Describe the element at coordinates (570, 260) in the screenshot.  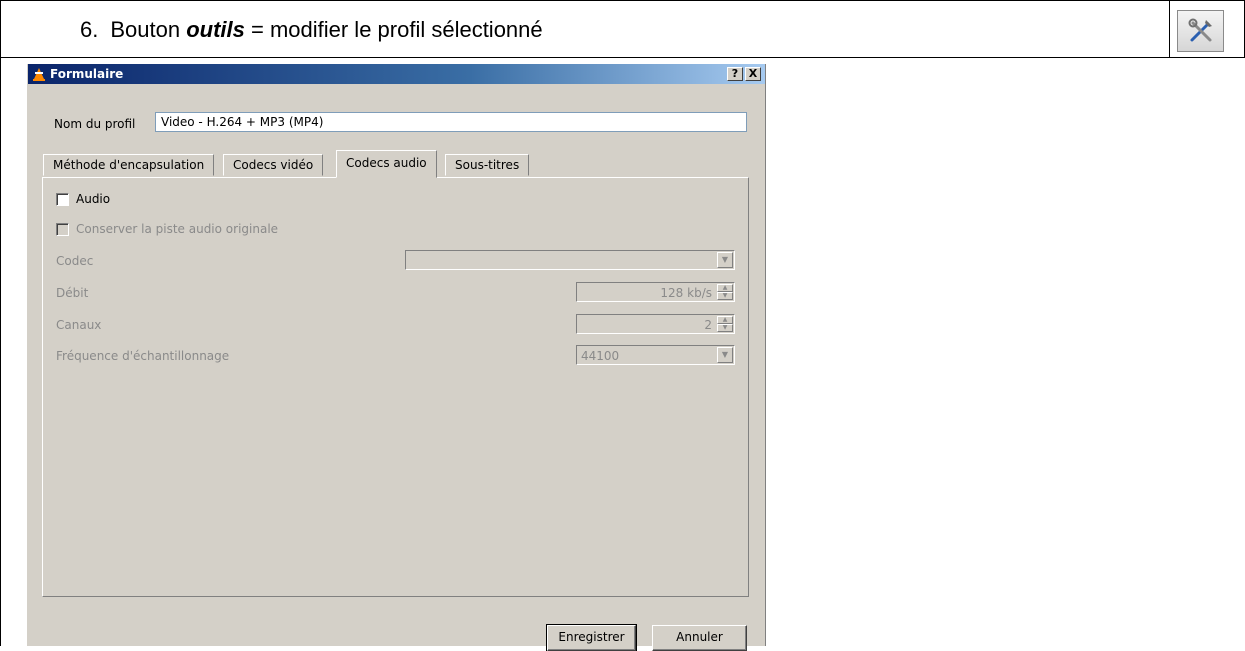
I see `codec-select: ▼` at that location.